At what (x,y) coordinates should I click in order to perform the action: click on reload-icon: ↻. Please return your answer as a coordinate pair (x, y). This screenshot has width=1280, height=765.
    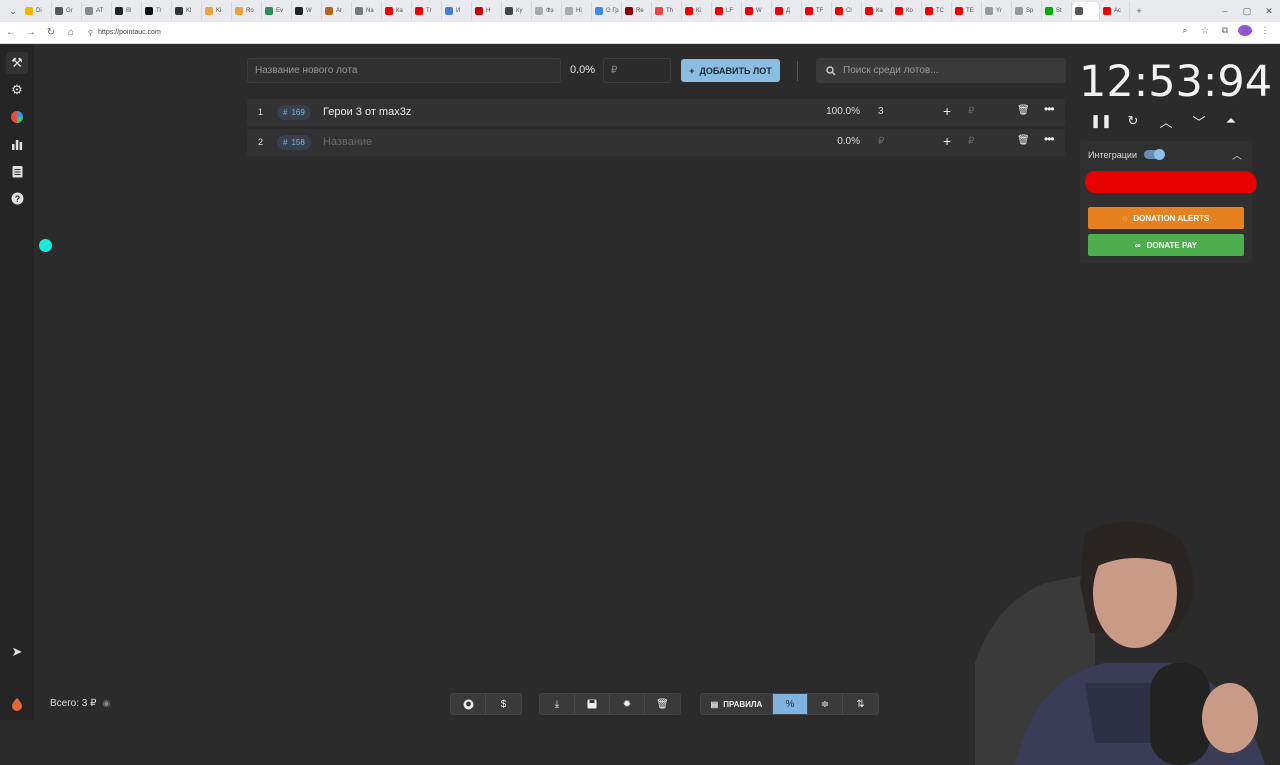
    Looking at the image, I should click on (51, 33).